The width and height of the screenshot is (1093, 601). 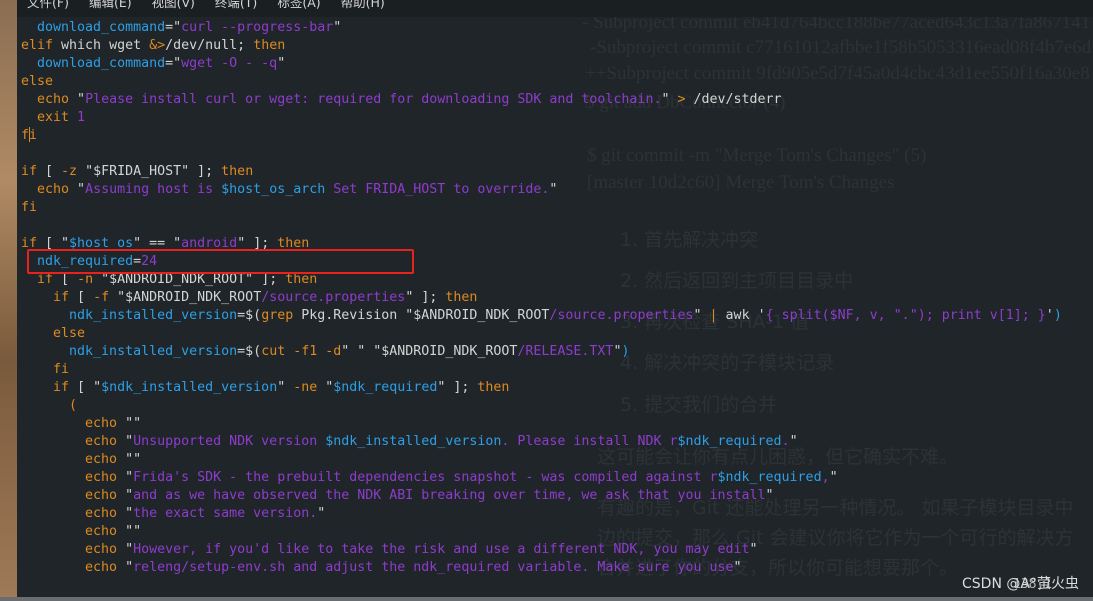 I want to click on code-token: /dev/null;, so click(x=209, y=45).